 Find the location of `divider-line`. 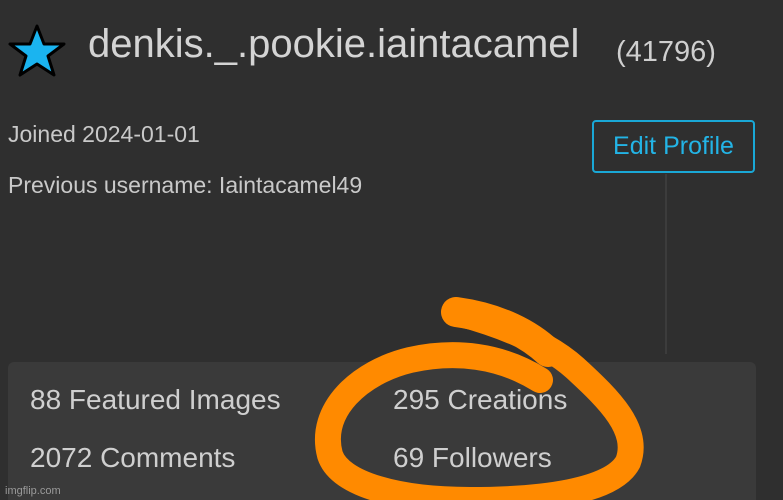

divider-line is located at coordinates (666, 264).